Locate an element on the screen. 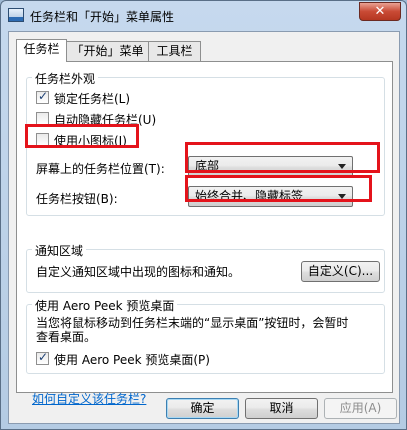 This screenshot has height=430, width=407. window-title: 任务栏和「开始」菜单属性 is located at coordinates (102, 17).